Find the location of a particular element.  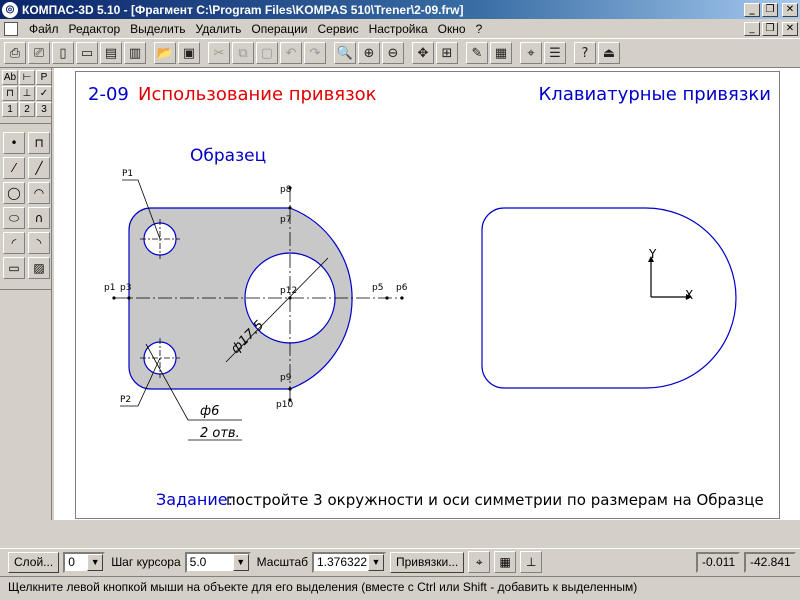

regenerate-button: ✎ is located at coordinates (477, 53).